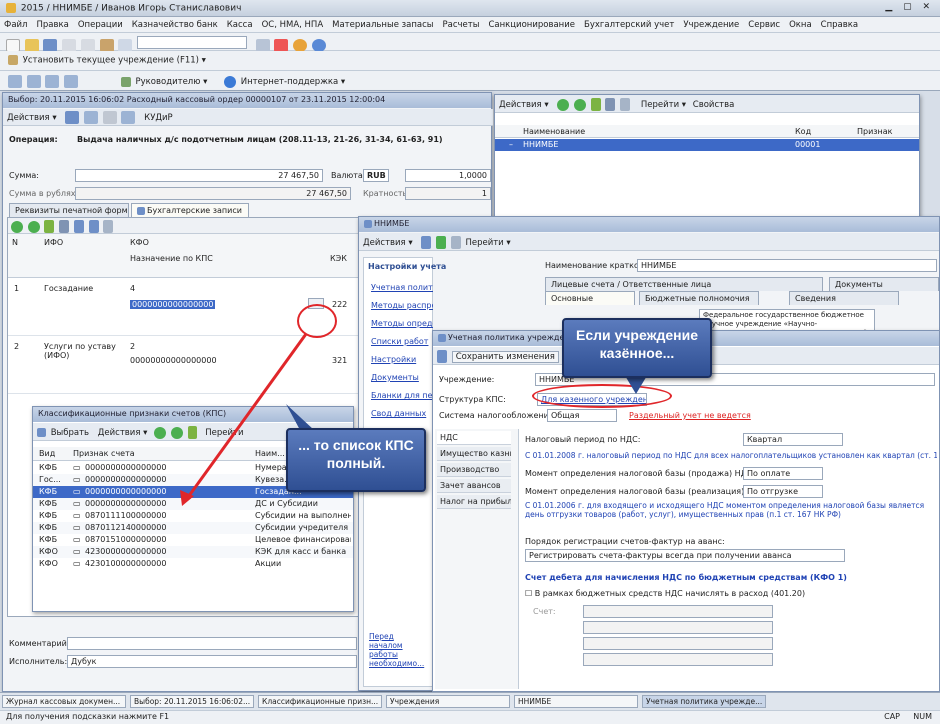  Describe the element at coordinates (892, 716) in the screenshot. I see `status-caps: CAP` at that location.